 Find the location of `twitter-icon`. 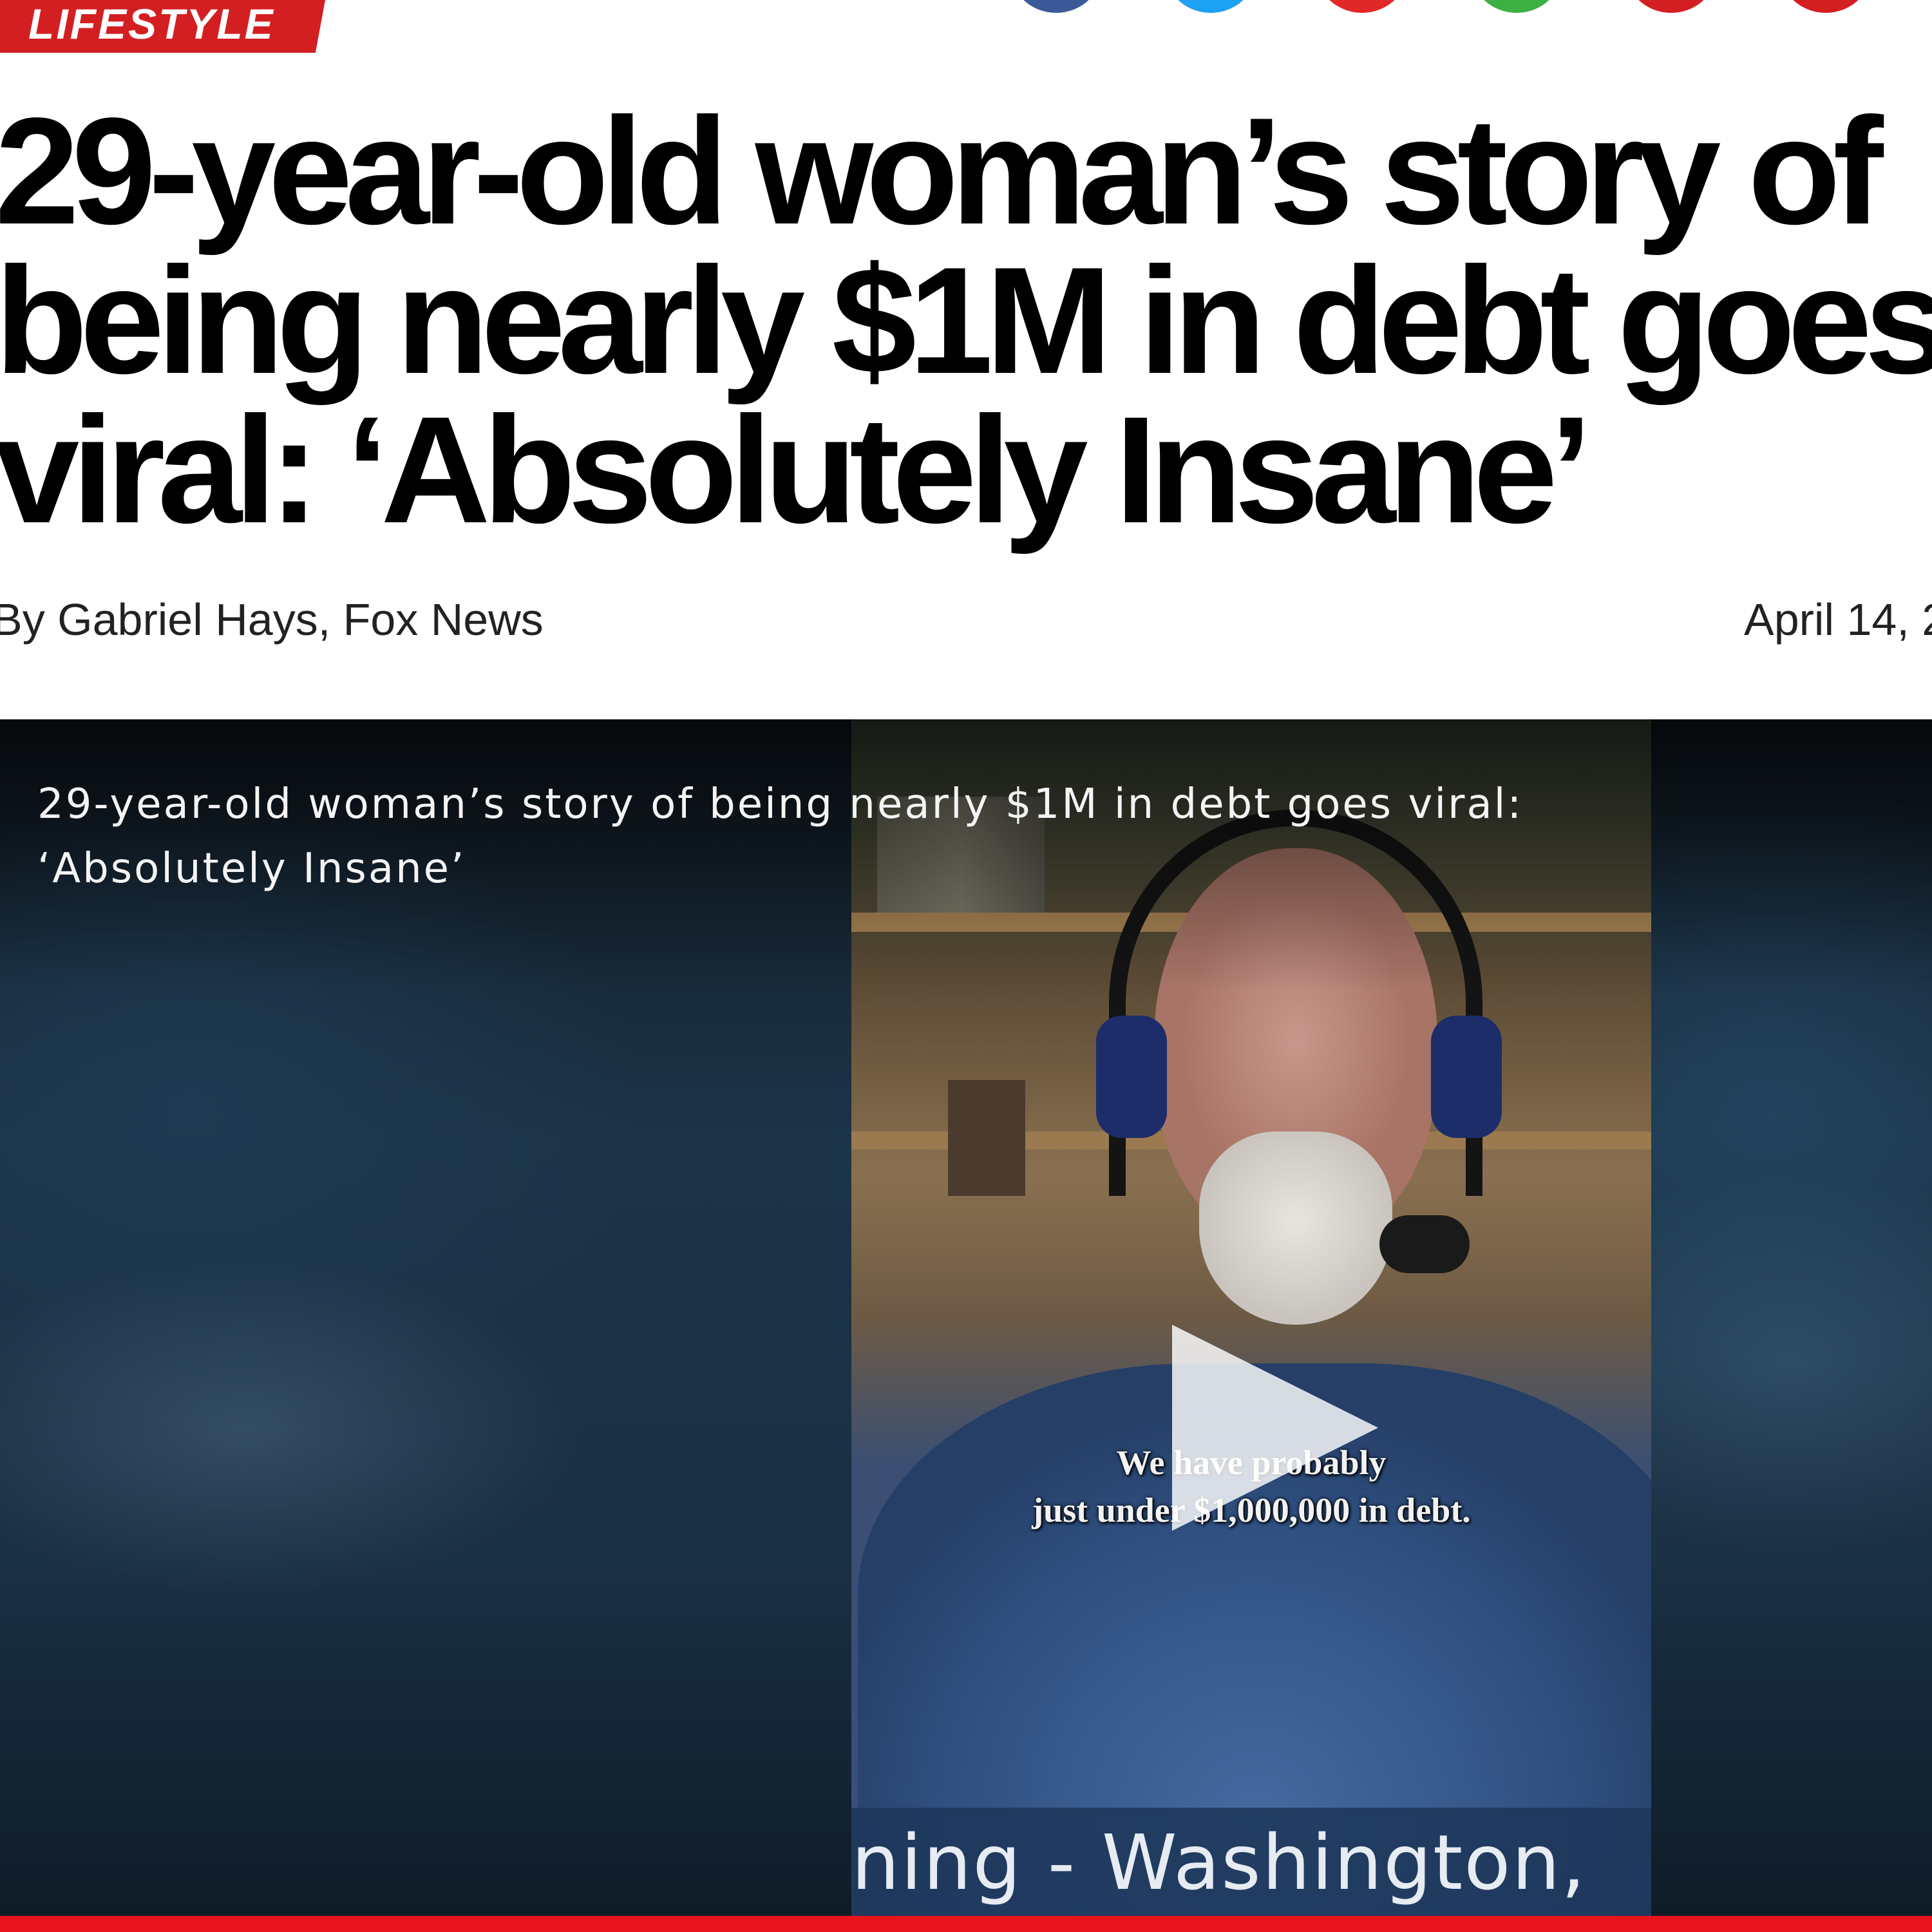

twitter-icon is located at coordinates (1211, 6).